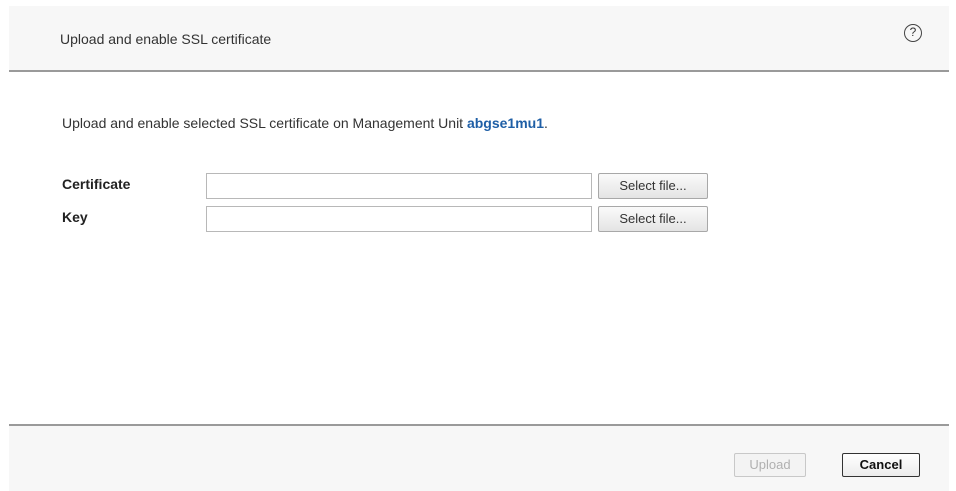 The image size is (956, 491). Describe the element at coordinates (546, 123) in the screenshot. I see `intro-suffix: .` at that location.